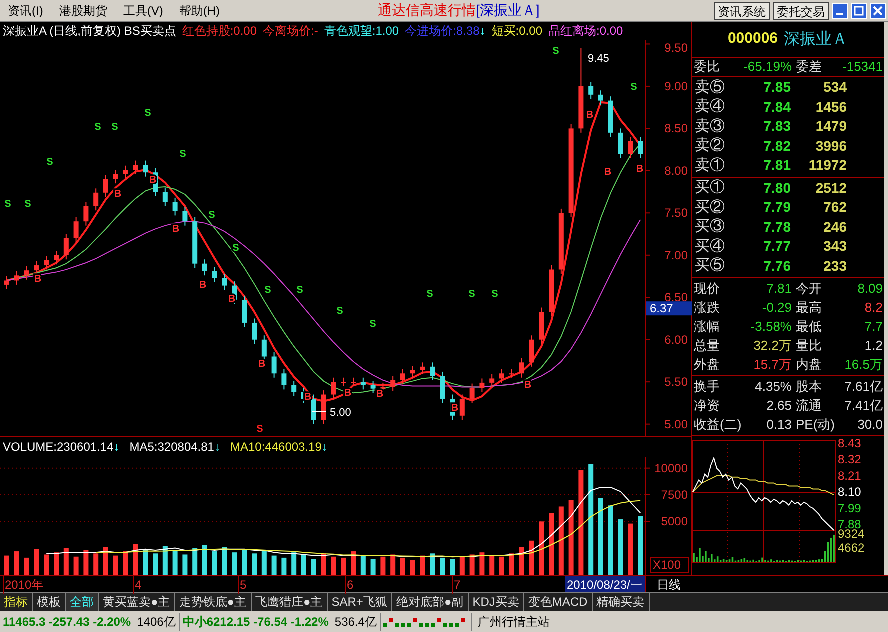  I want to click on field-label: PE(动), so click(815, 425).